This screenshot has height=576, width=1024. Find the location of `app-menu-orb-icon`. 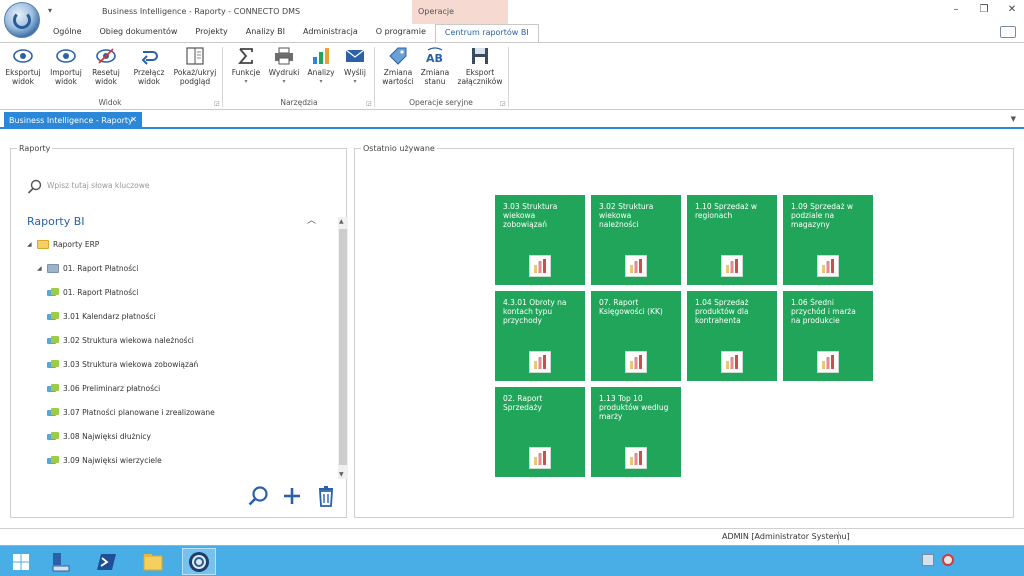

app-menu-orb-icon is located at coordinates (22, 20).